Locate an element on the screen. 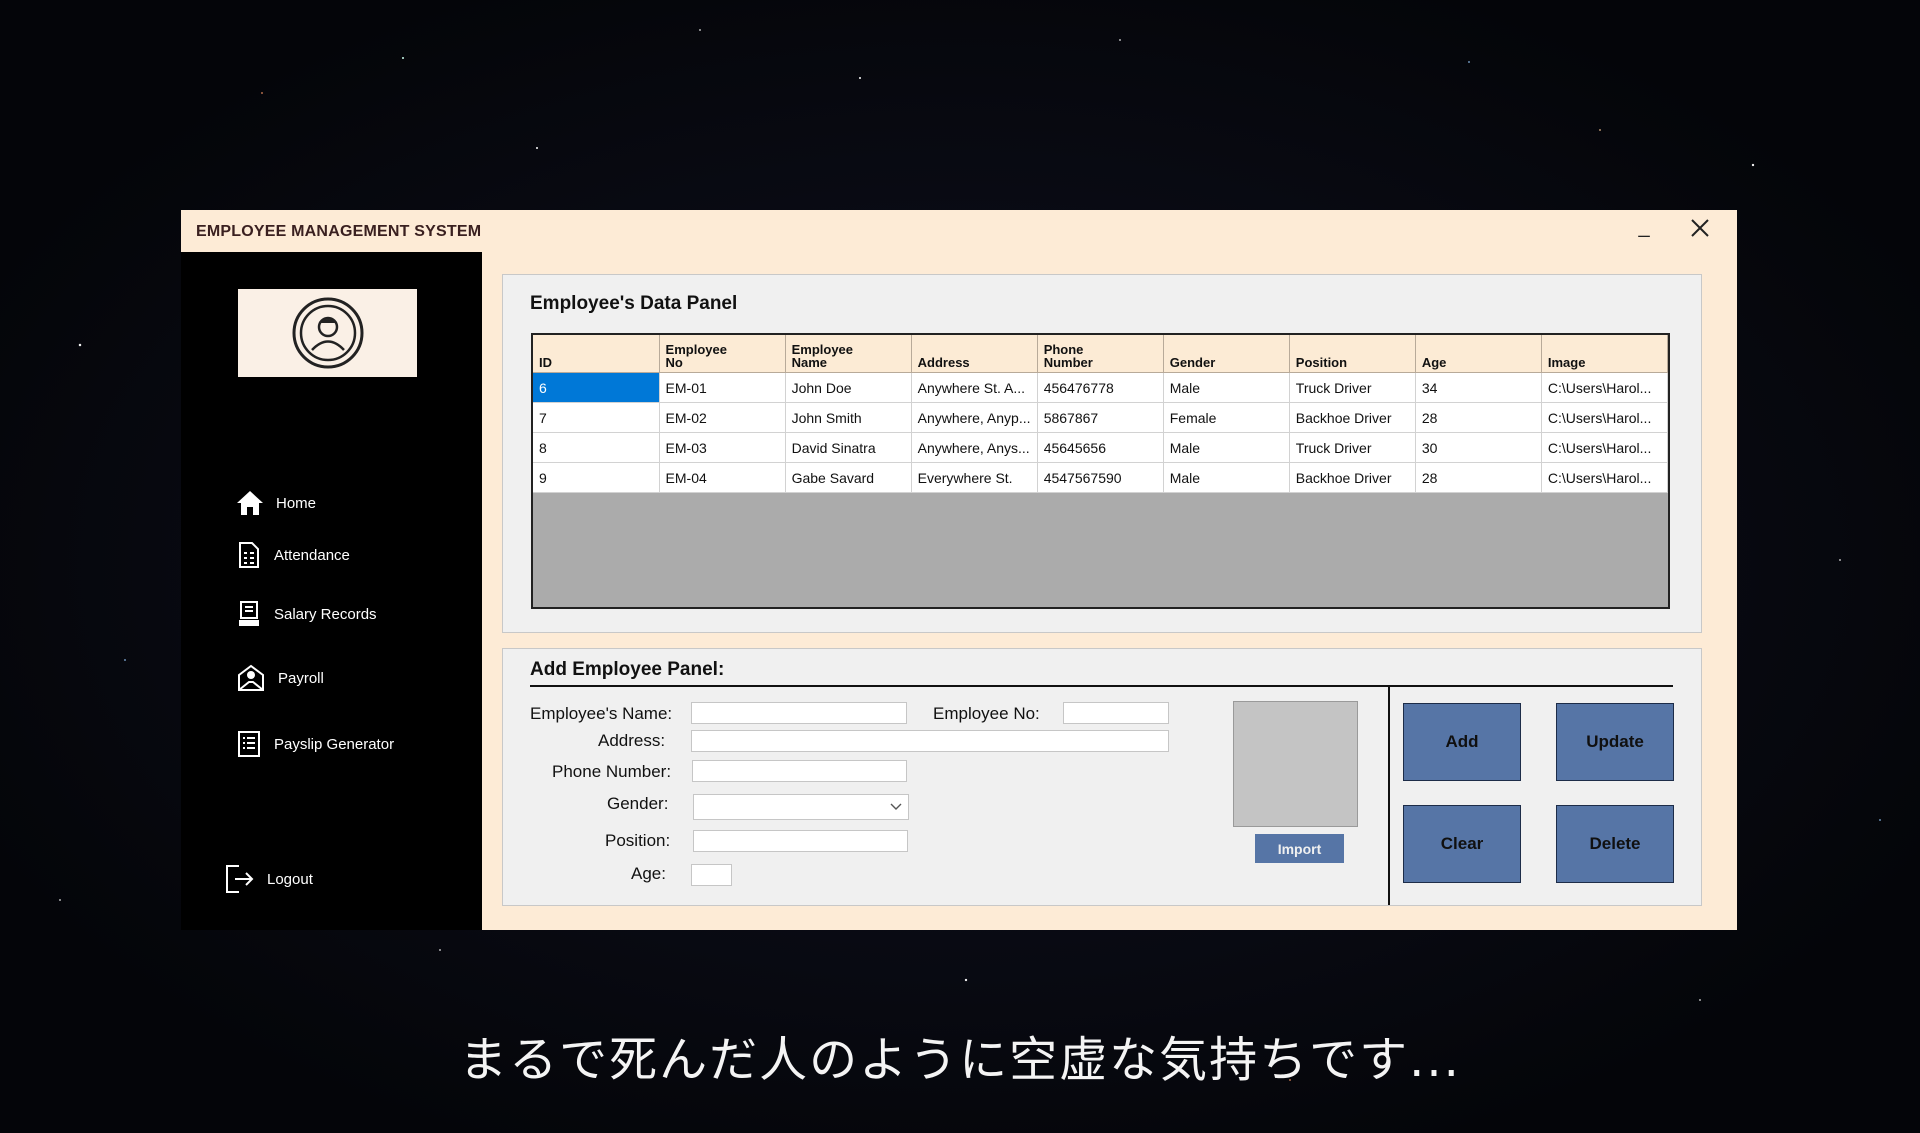  column-header: Employee No is located at coordinates (722, 354).